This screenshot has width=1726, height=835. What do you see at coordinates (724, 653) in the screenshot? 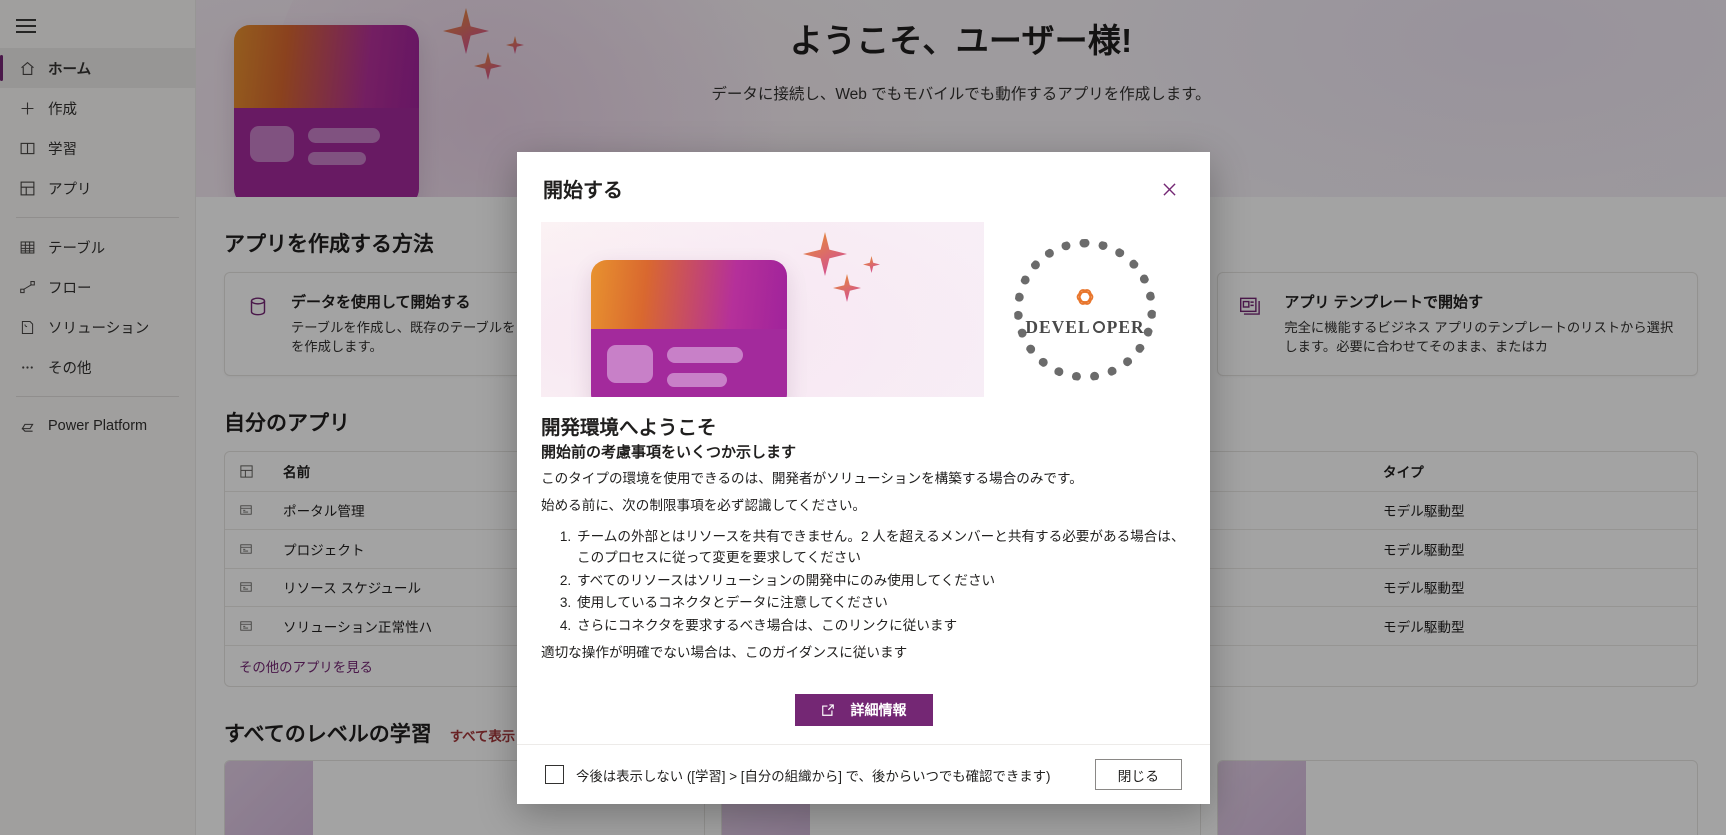
I see `dialog-guidance-text: 適切な操作が明確でない場合は、このガイダンスに従います` at bounding box center [724, 653].